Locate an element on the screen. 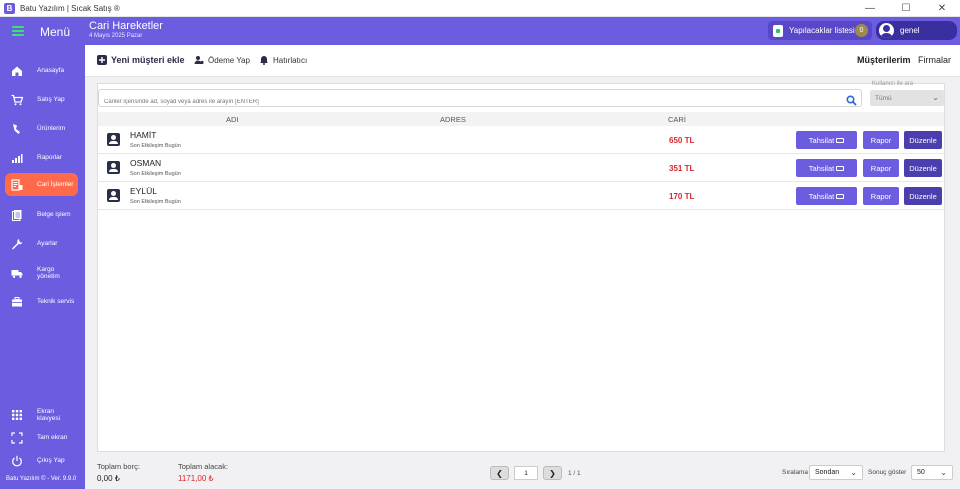 This screenshot has height=489, width=960. user-menu-button: genel is located at coordinates (916, 30).